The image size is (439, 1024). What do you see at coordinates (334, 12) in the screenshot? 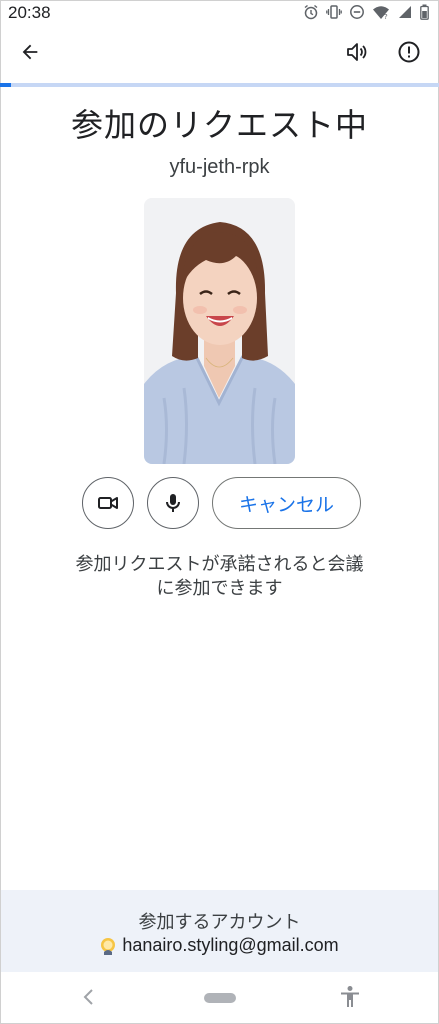
I see `vibrate-icon` at bounding box center [334, 12].